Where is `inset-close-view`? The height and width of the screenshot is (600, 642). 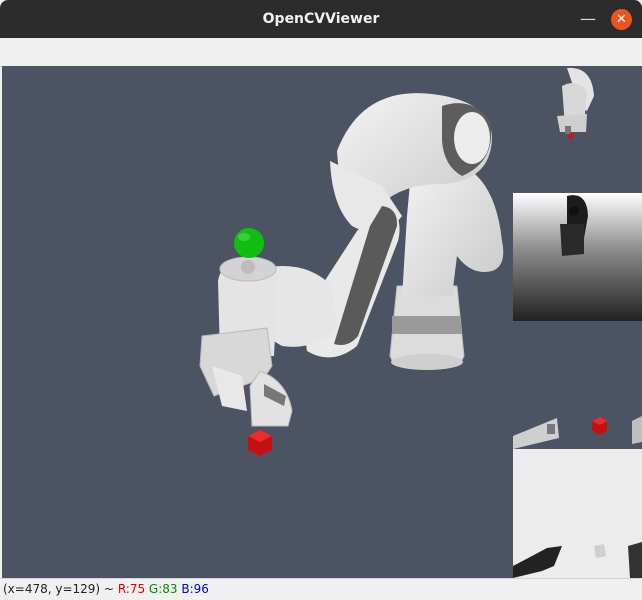
inset-close-view is located at coordinates (577, 385).